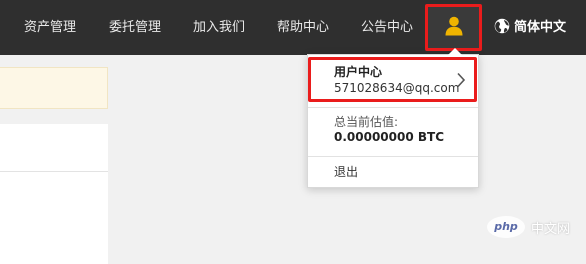 The width and height of the screenshot is (586, 264). Describe the element at coordinates (54, 194) in the screenshot. I see `content-panel` at that location.